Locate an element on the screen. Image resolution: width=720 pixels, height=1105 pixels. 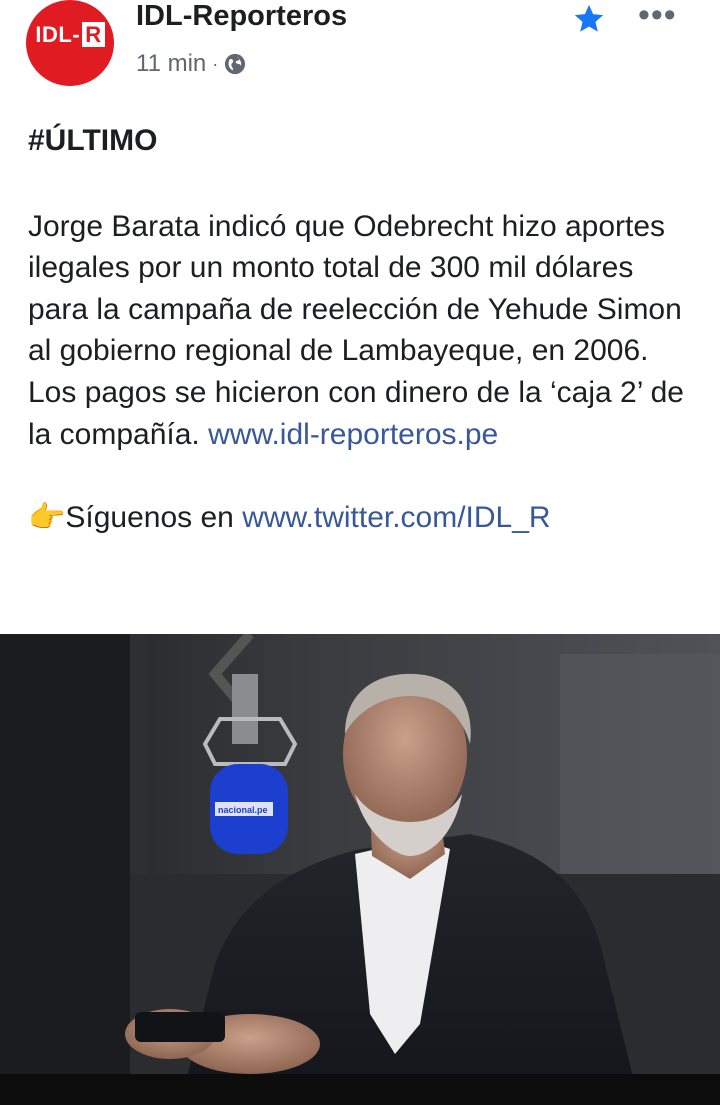
post-meta: 11 min · is located at coordinates (191, 64).